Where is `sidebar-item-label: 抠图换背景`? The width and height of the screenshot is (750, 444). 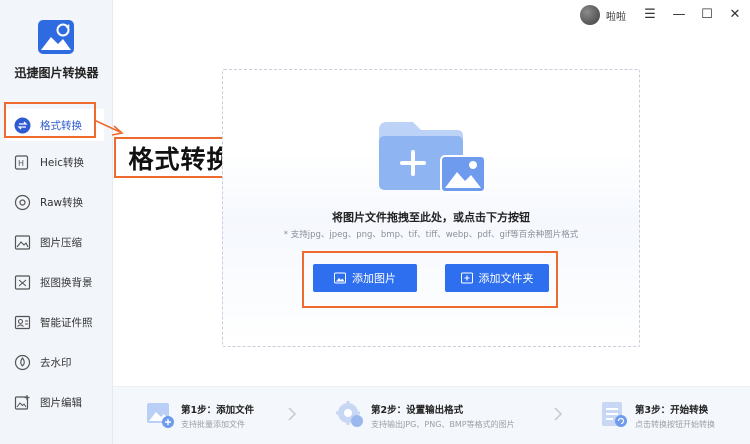 sidebar-item-label: 抠图换背景 is located at coordinates (66, 283).